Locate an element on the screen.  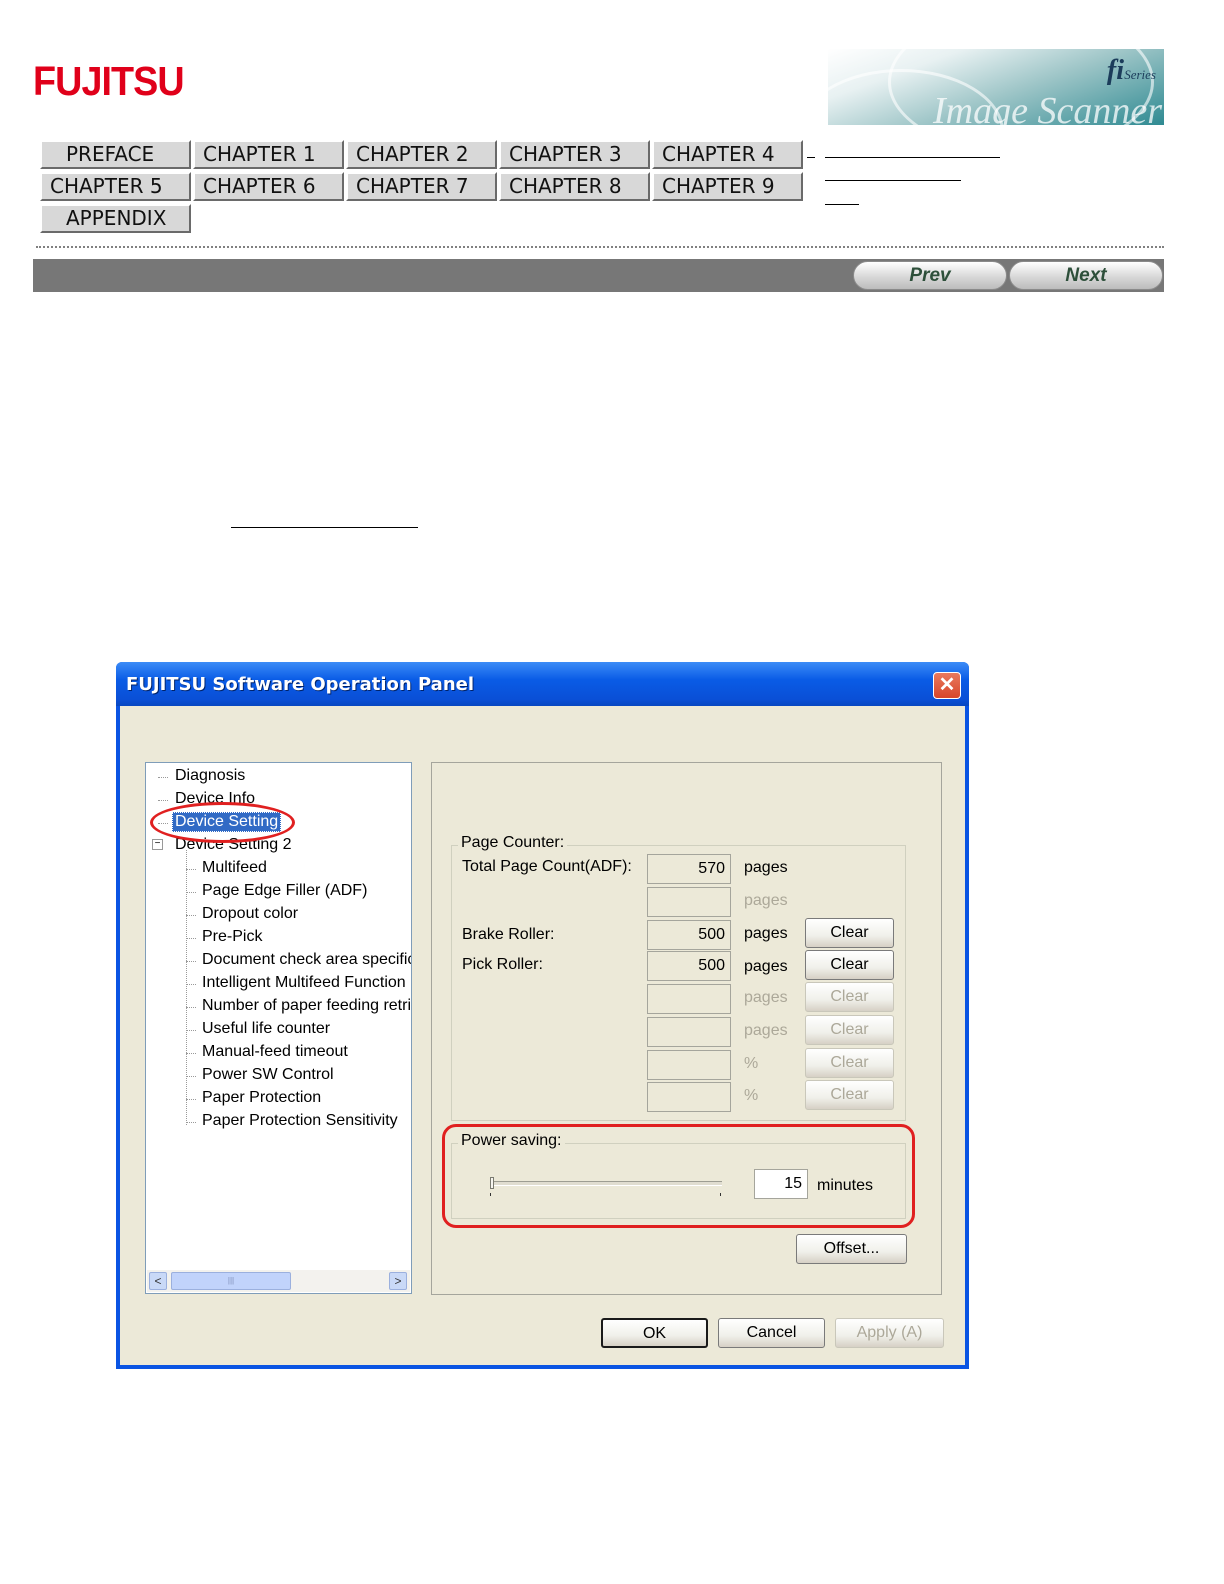
scroll-left-icon: < is located at coordinates (158, 1281).